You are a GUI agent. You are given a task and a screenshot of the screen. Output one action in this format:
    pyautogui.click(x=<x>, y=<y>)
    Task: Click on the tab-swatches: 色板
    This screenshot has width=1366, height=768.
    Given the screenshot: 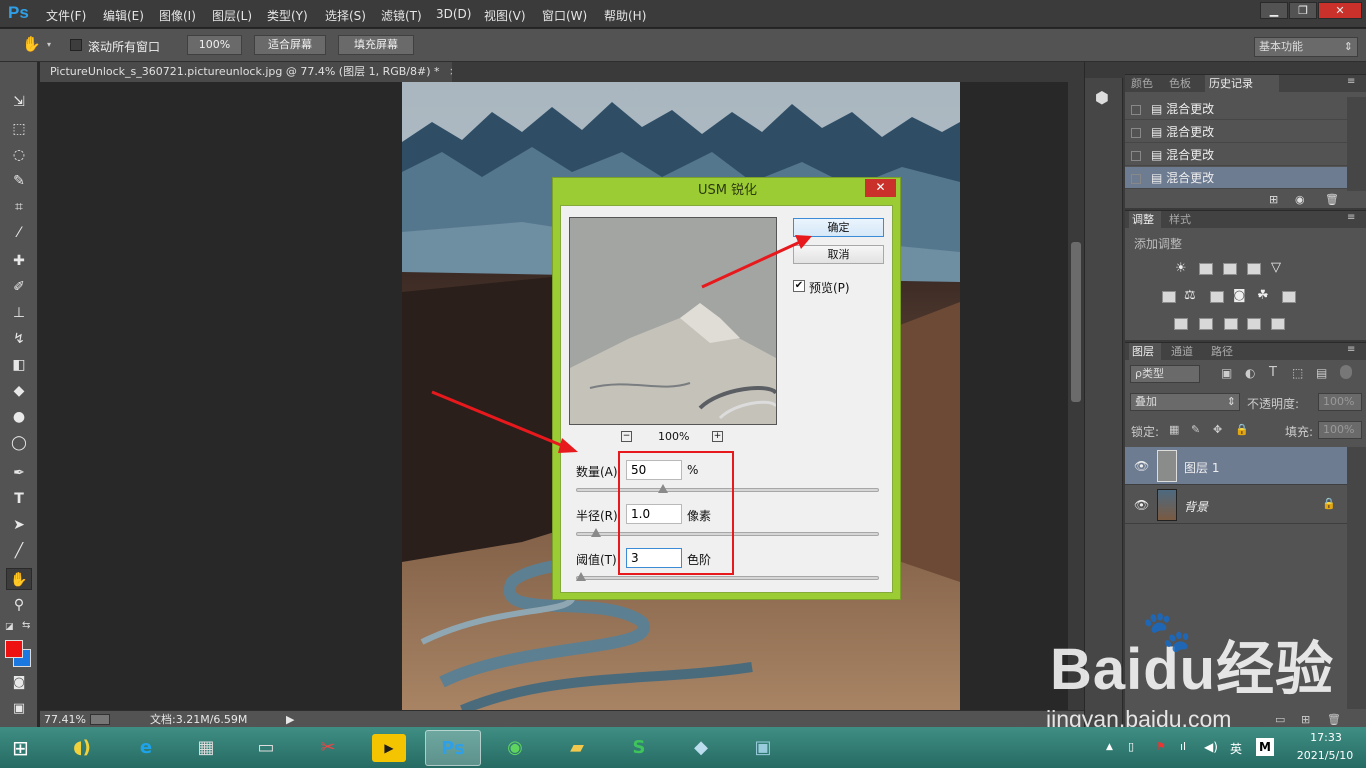 What is the action you would take?
    pyautogui.click(x=1185, y=83)
    